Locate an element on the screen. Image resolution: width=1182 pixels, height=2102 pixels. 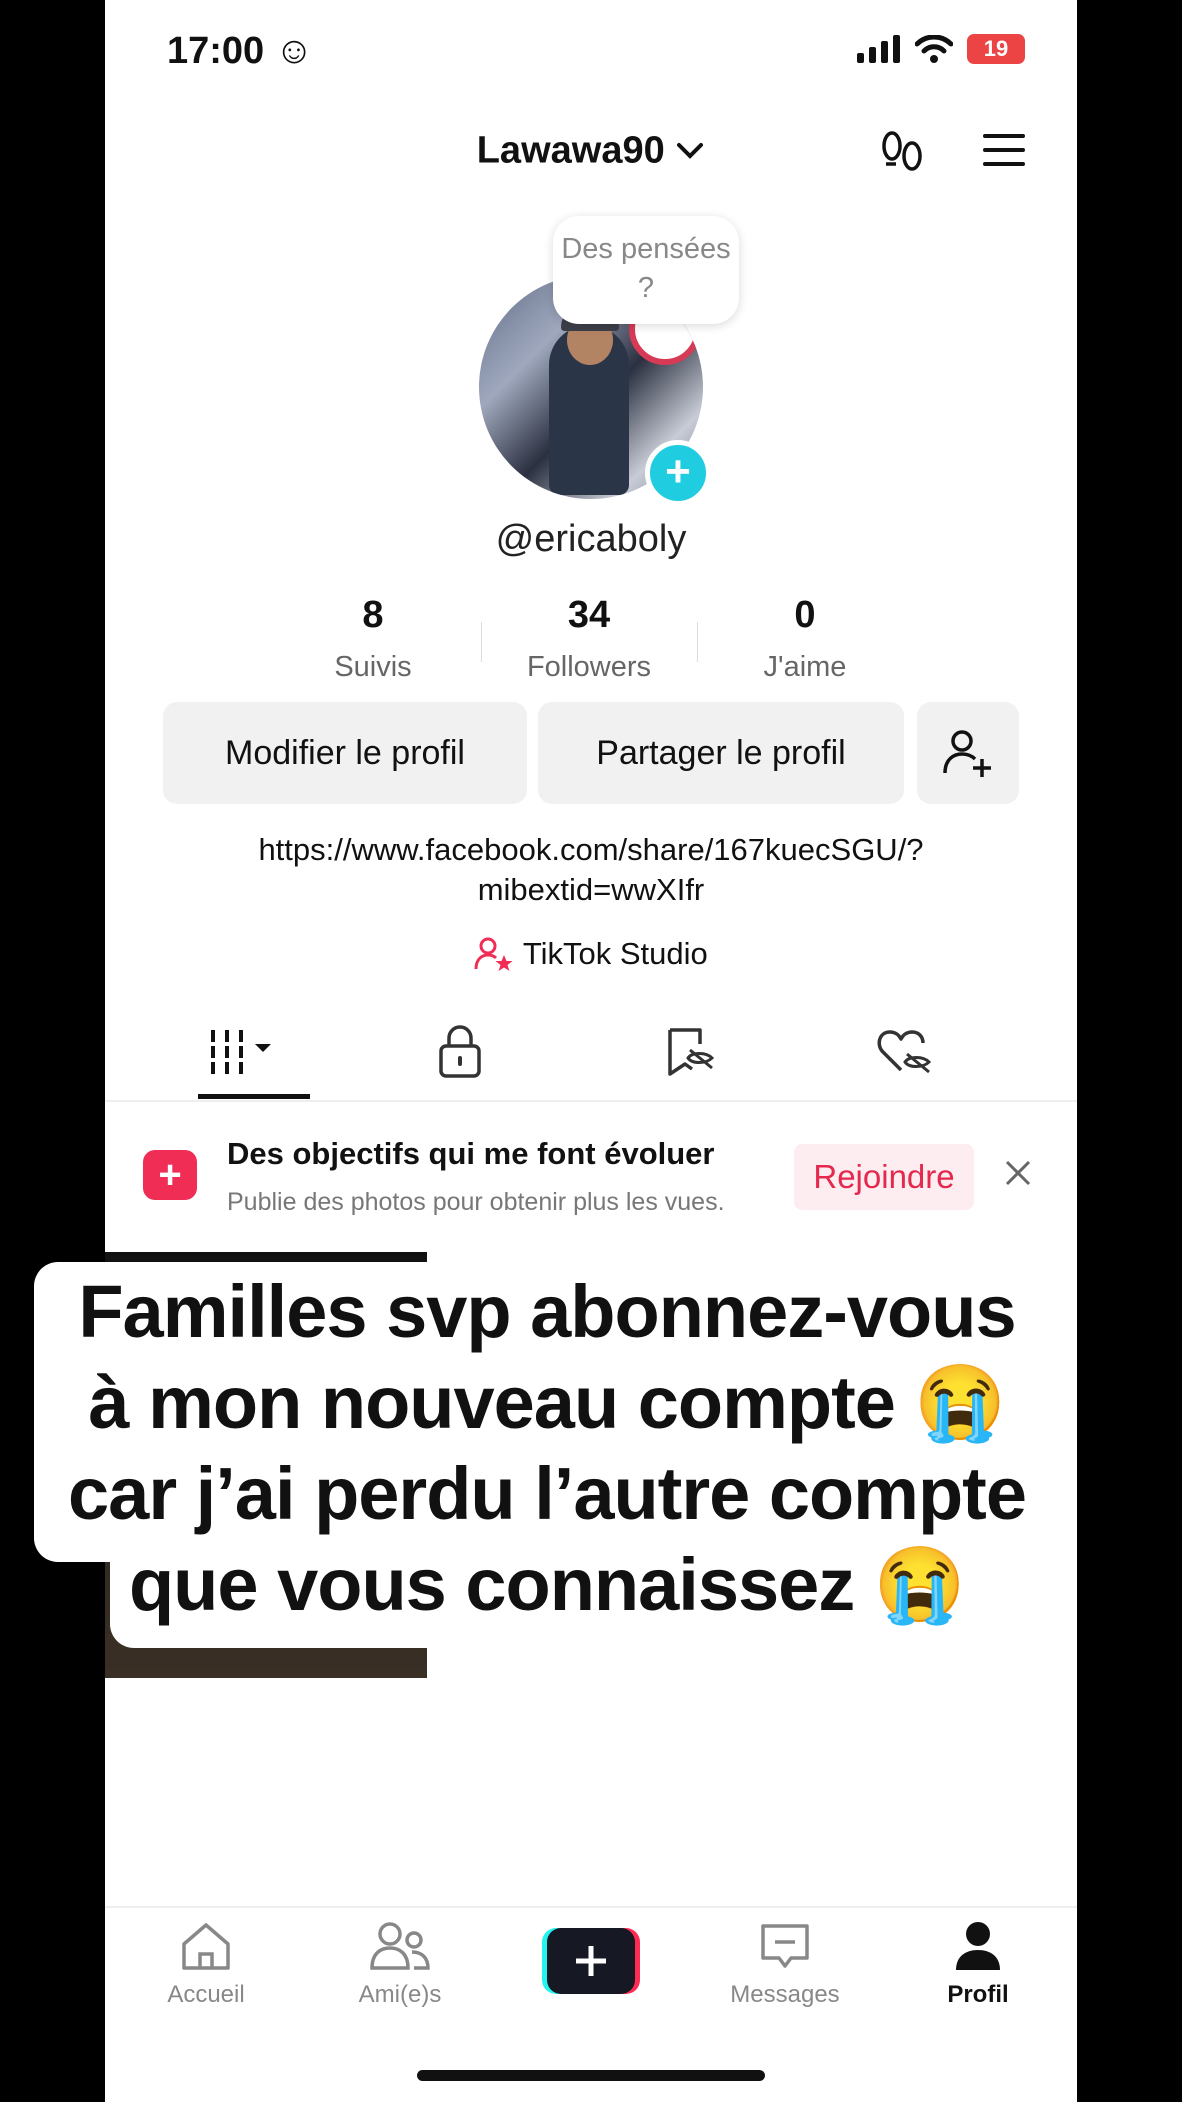
stat-likes: 0 J'aime is located at coordinates (805, 639).